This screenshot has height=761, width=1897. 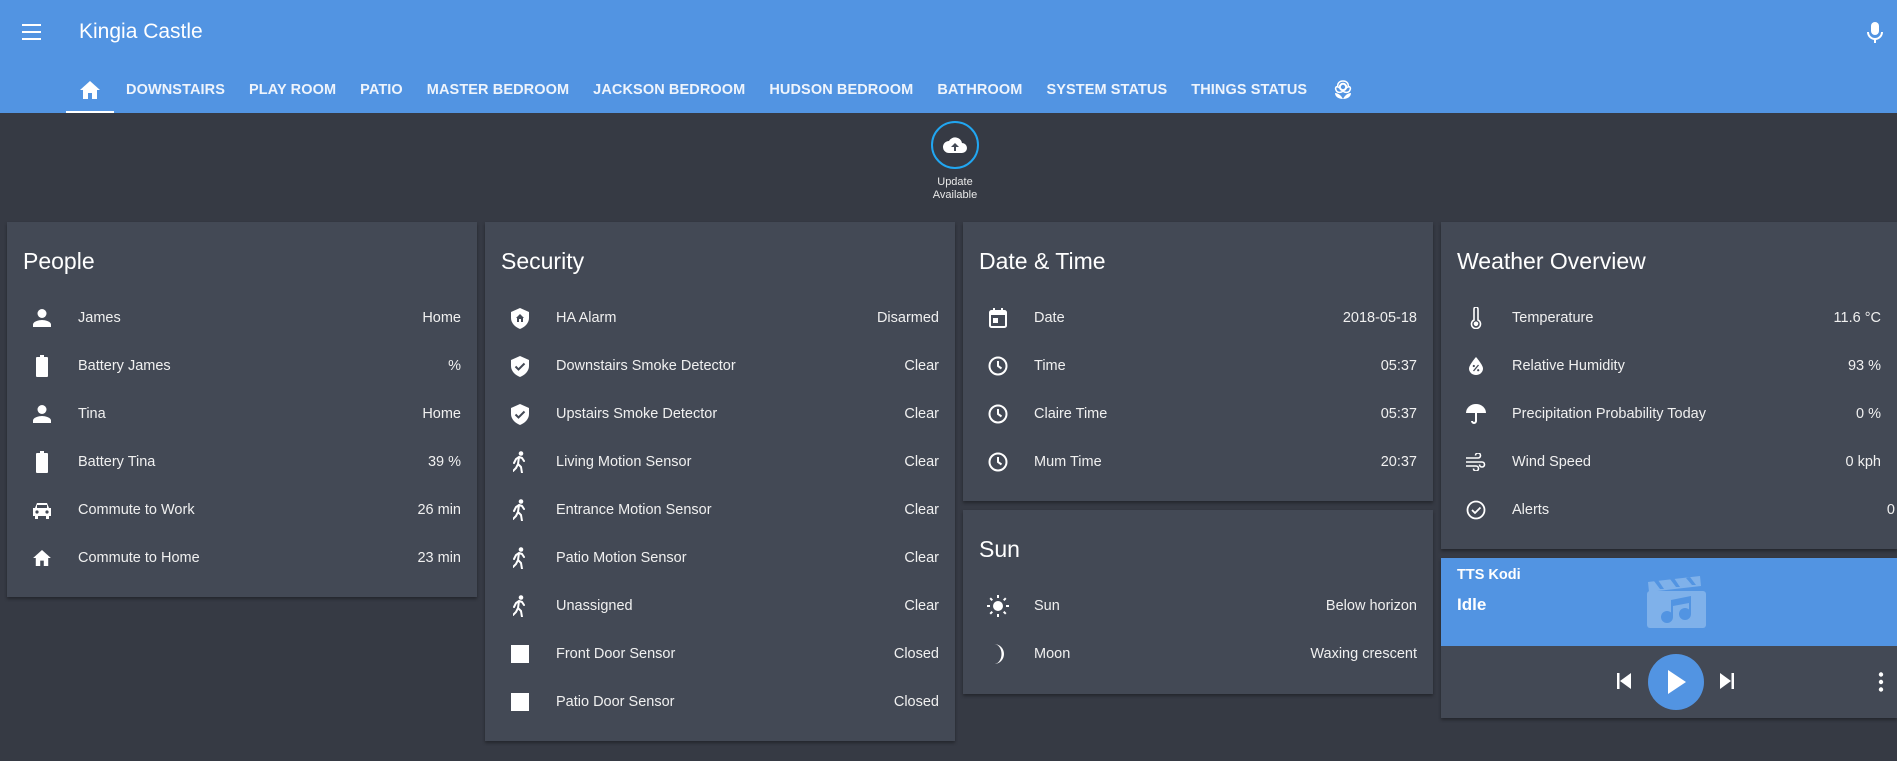 I want to click on entity-row-battery-james: Battery James %, so click(x=242, y=366).